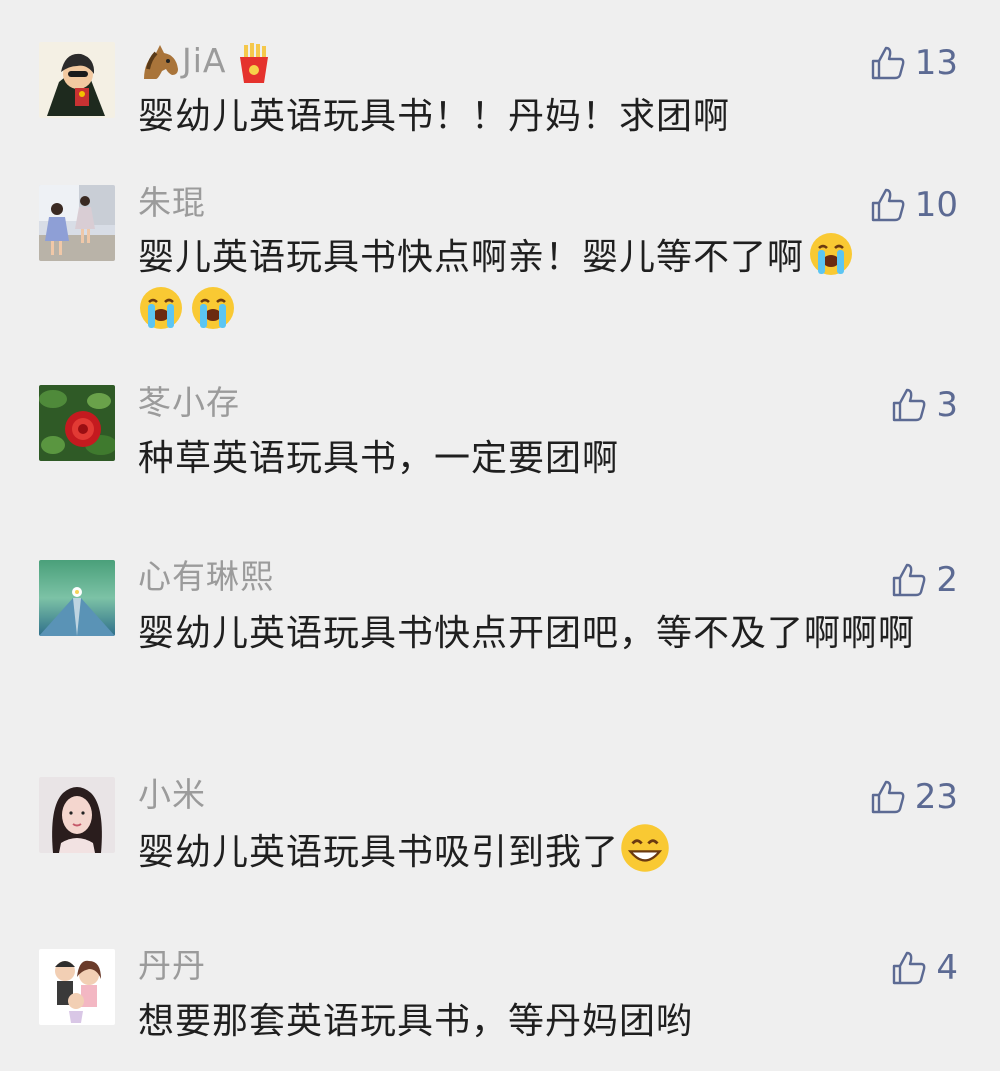 This screenshot has height=1071, width=1000. I want to click on like-button: 10, so click(913, 205).